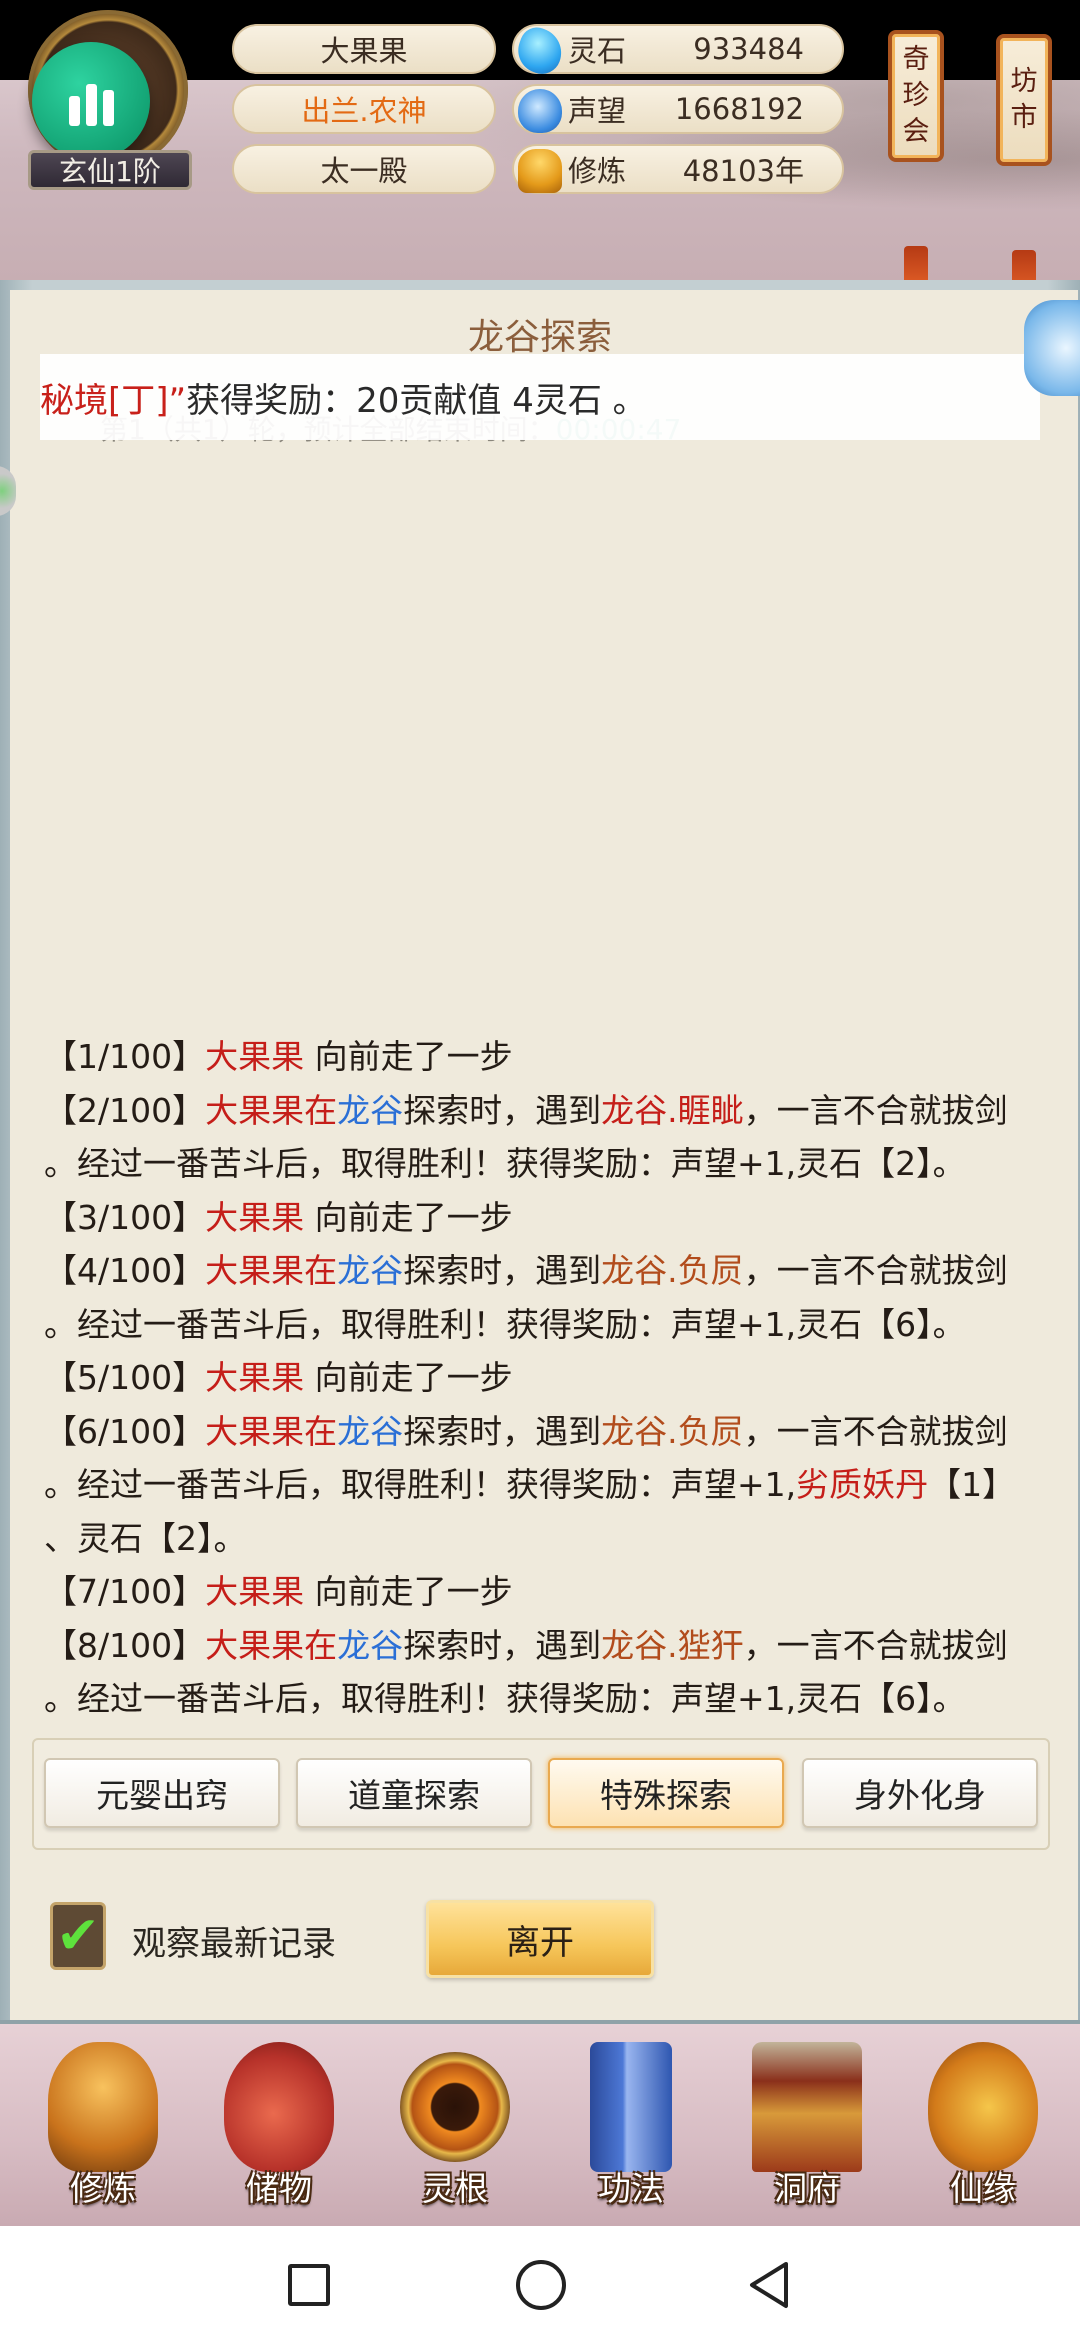 The image size is (1080, 2340). Describe the element at coordinates (103, 2188) in the screenshot. I see `nav-label: 修炼` at that location.